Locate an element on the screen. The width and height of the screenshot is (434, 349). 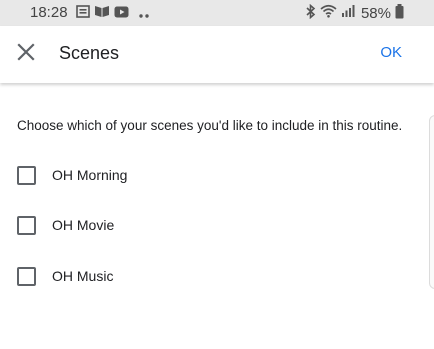
status-bar: 18:28 58% is located at coordinates (217, 13).